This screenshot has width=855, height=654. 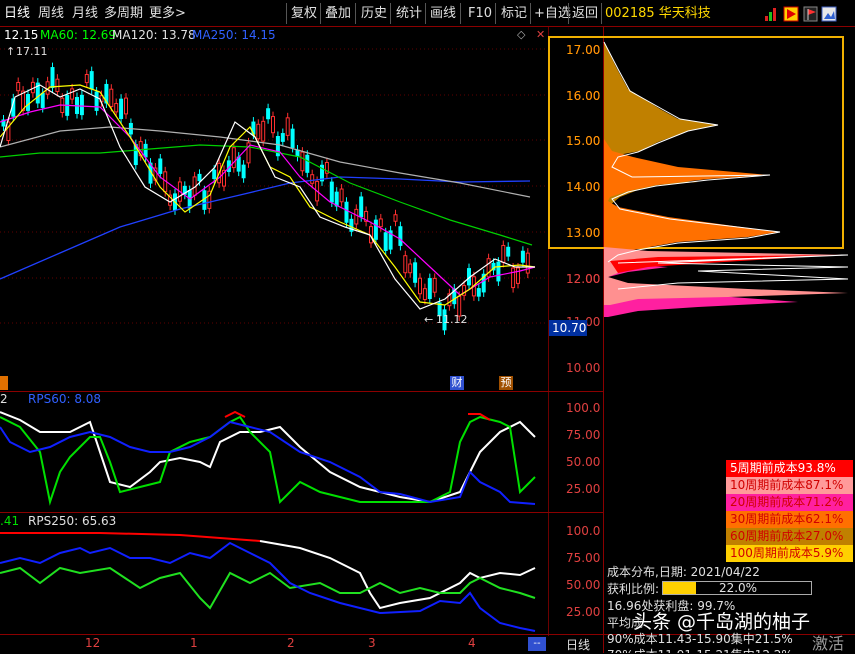 I want to click on chip-legend-100: 100周期前成本5.9%, so click(x=789, y=553).